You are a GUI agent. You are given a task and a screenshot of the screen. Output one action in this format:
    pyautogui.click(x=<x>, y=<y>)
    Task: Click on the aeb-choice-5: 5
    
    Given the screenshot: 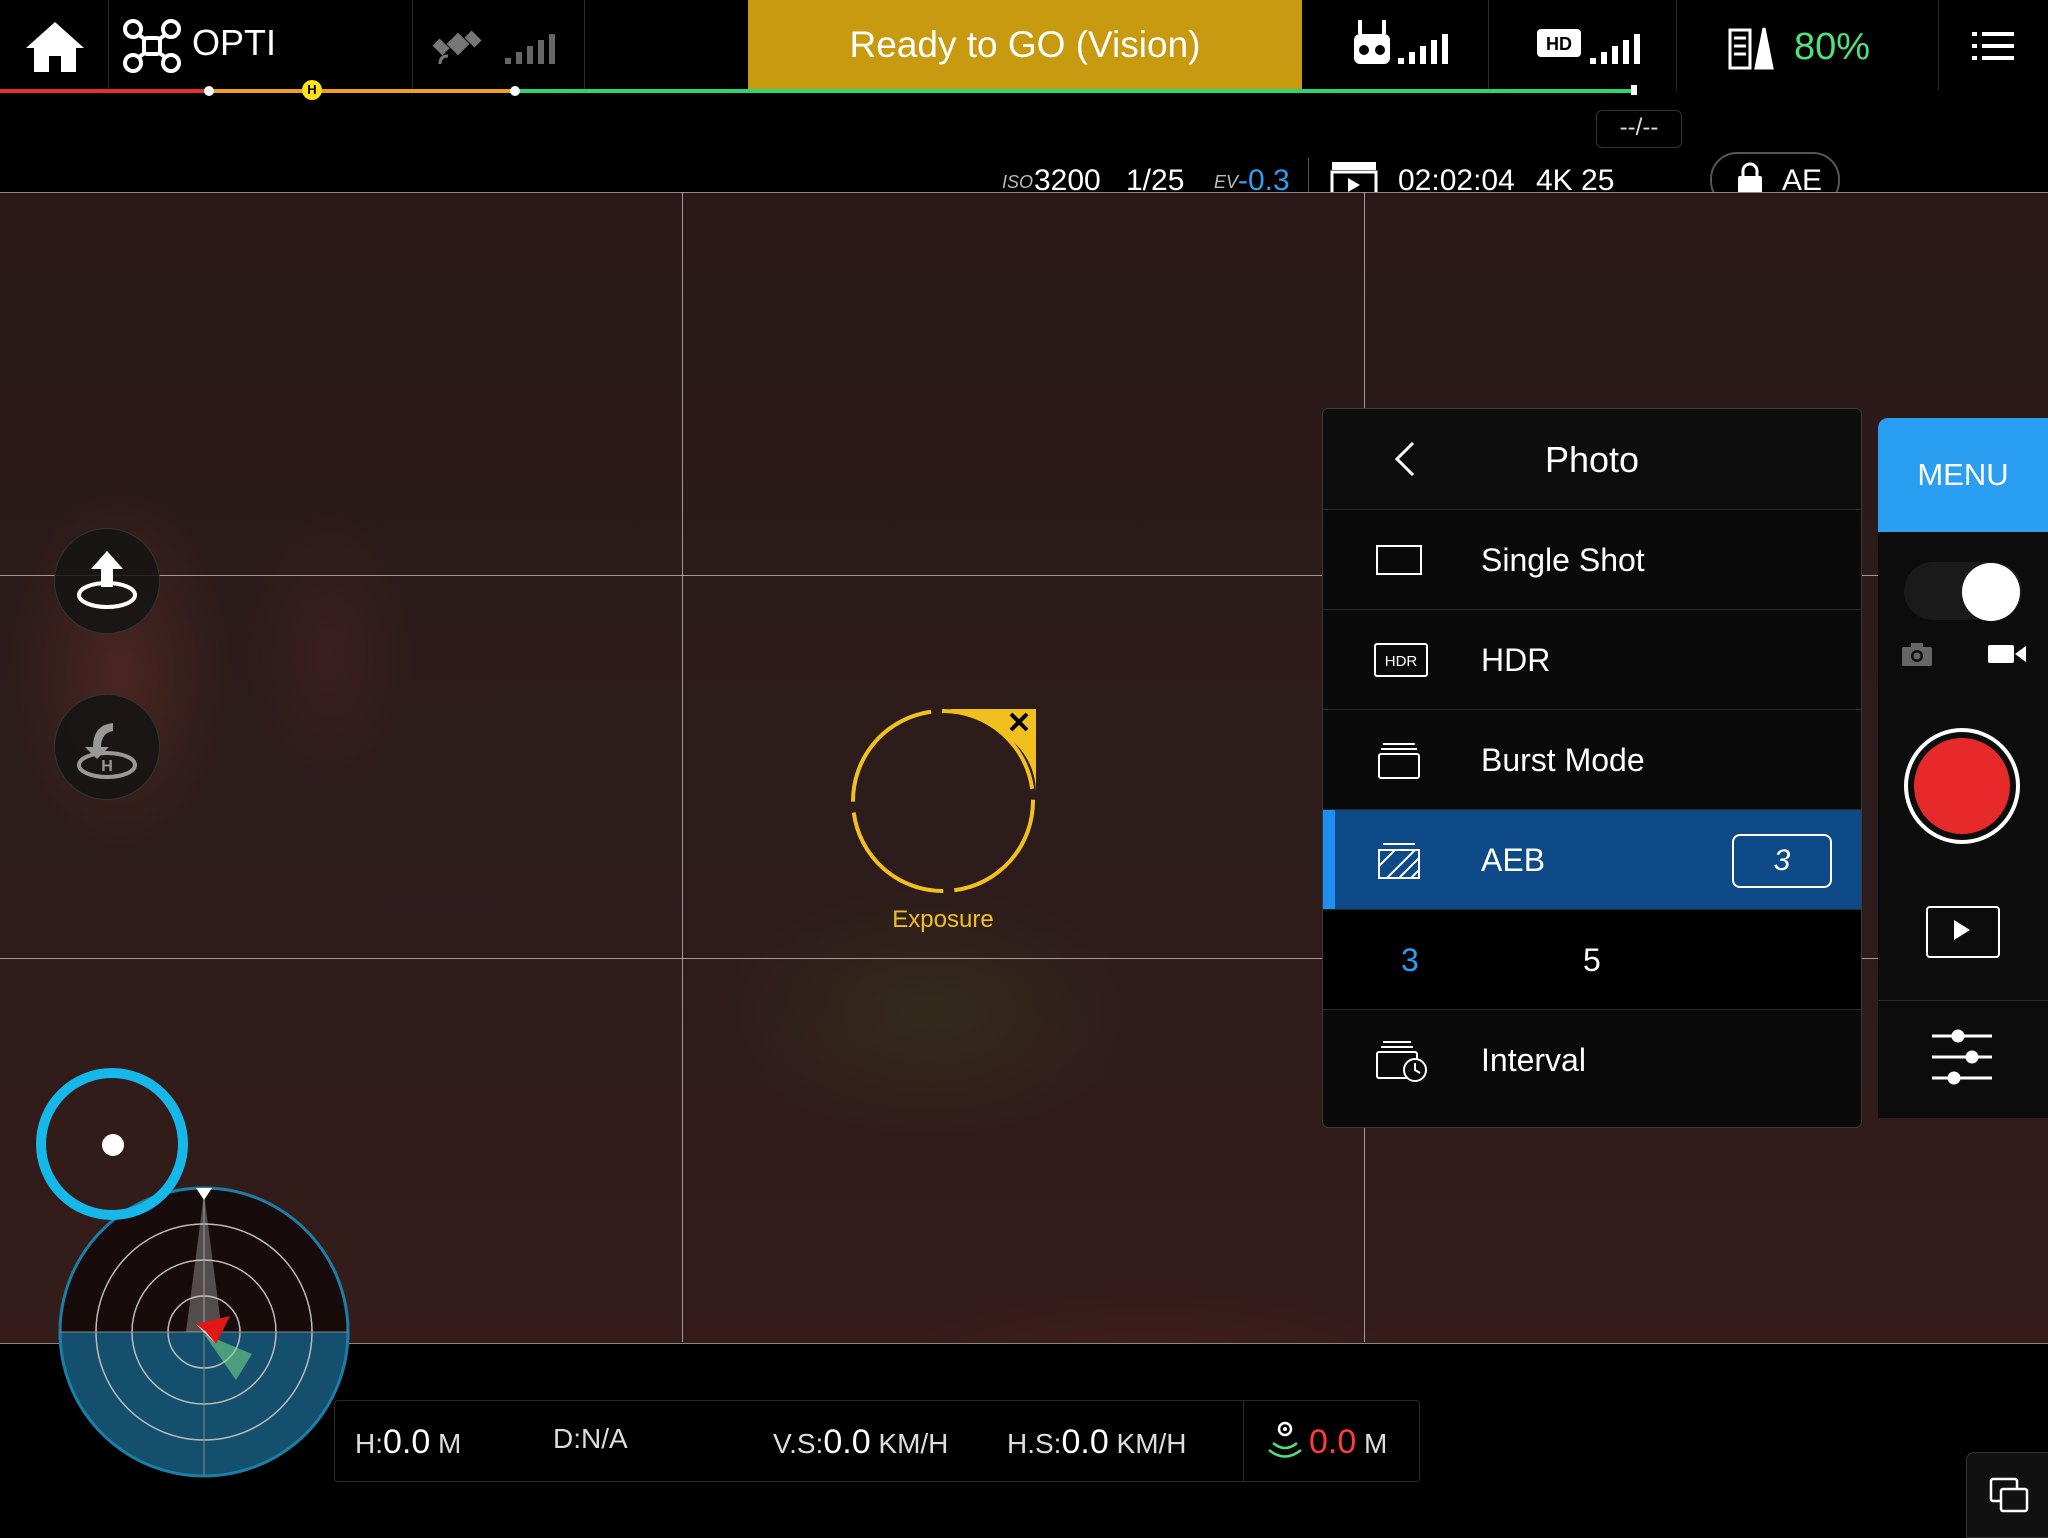 What is the action you would take?
    pyautogui.click(x=1592, y=960)
    